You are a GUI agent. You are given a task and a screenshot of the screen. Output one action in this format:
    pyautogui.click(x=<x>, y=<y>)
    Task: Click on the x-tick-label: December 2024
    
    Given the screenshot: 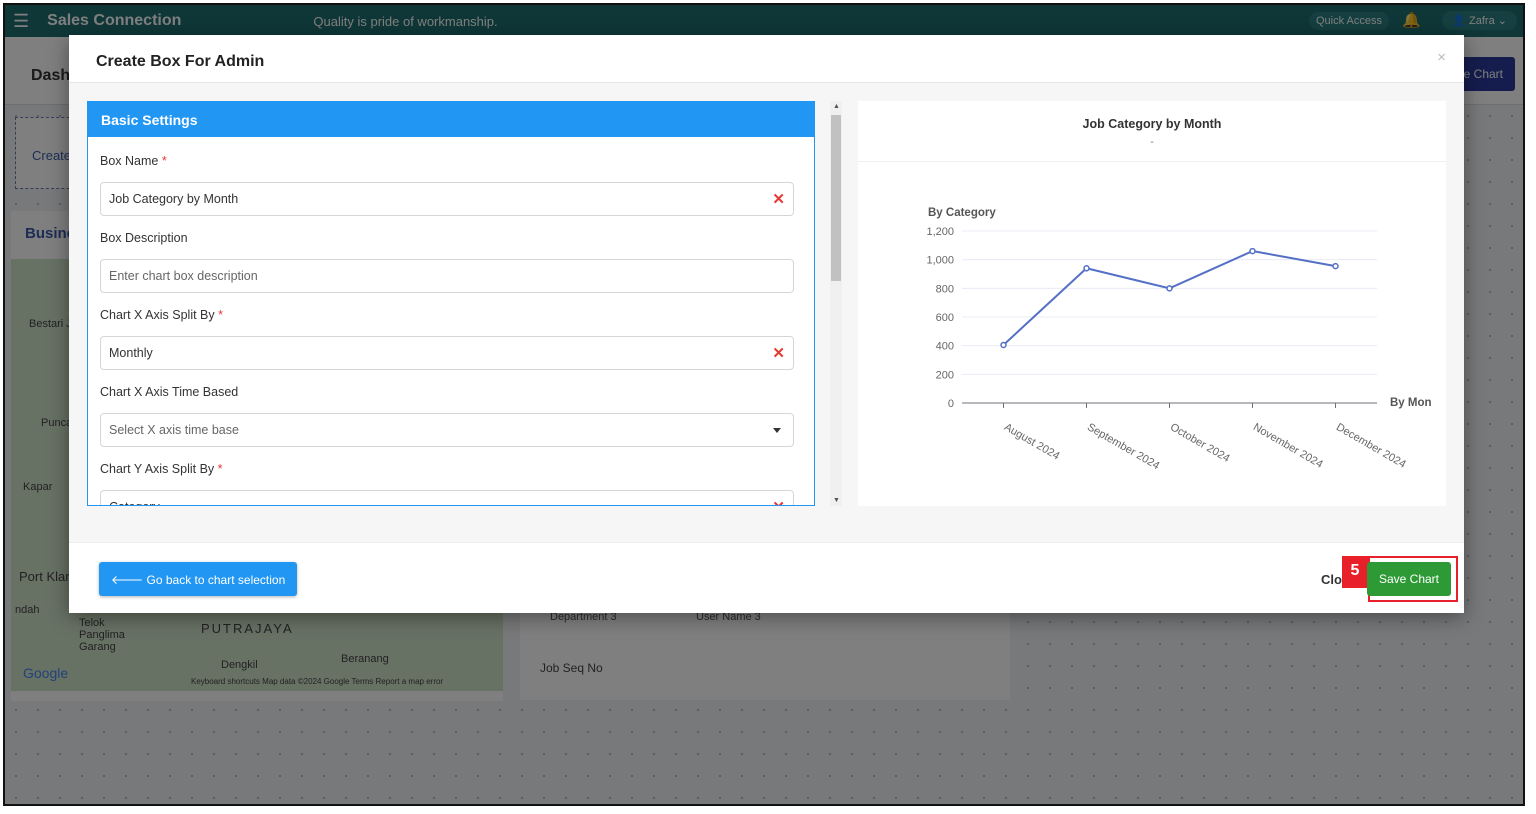 What is the action you would take?
    pyautogui.click(x=1371, y=446)
    